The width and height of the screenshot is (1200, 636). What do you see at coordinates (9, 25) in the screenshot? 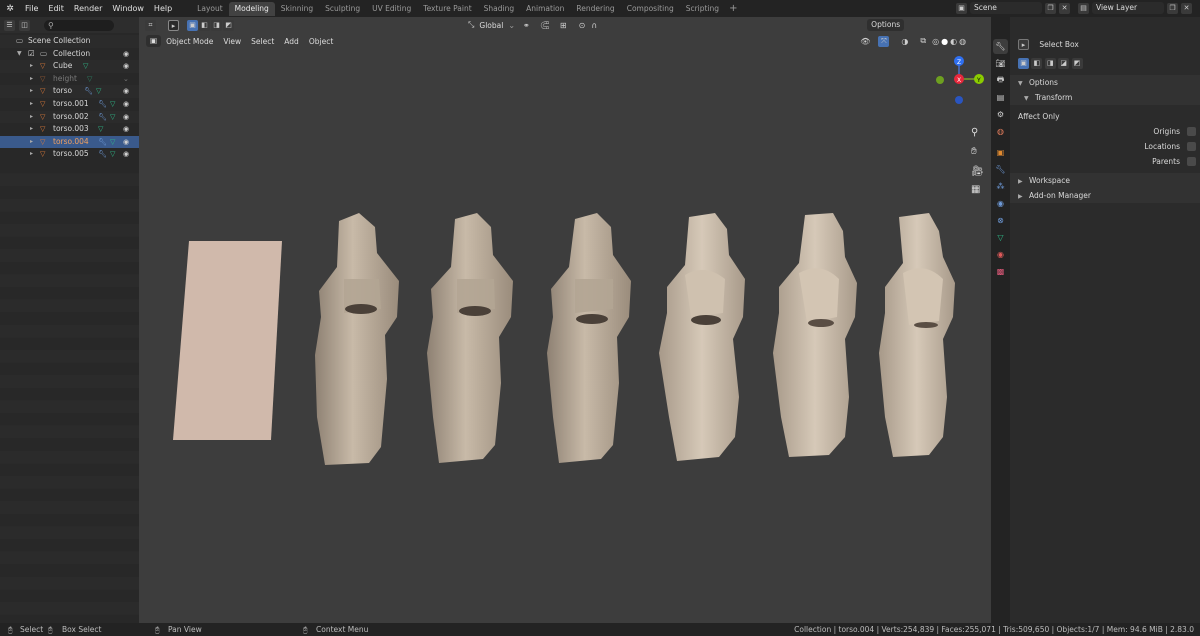
I see `editor-type-icon: ☰` at bounding box center [9, 25].